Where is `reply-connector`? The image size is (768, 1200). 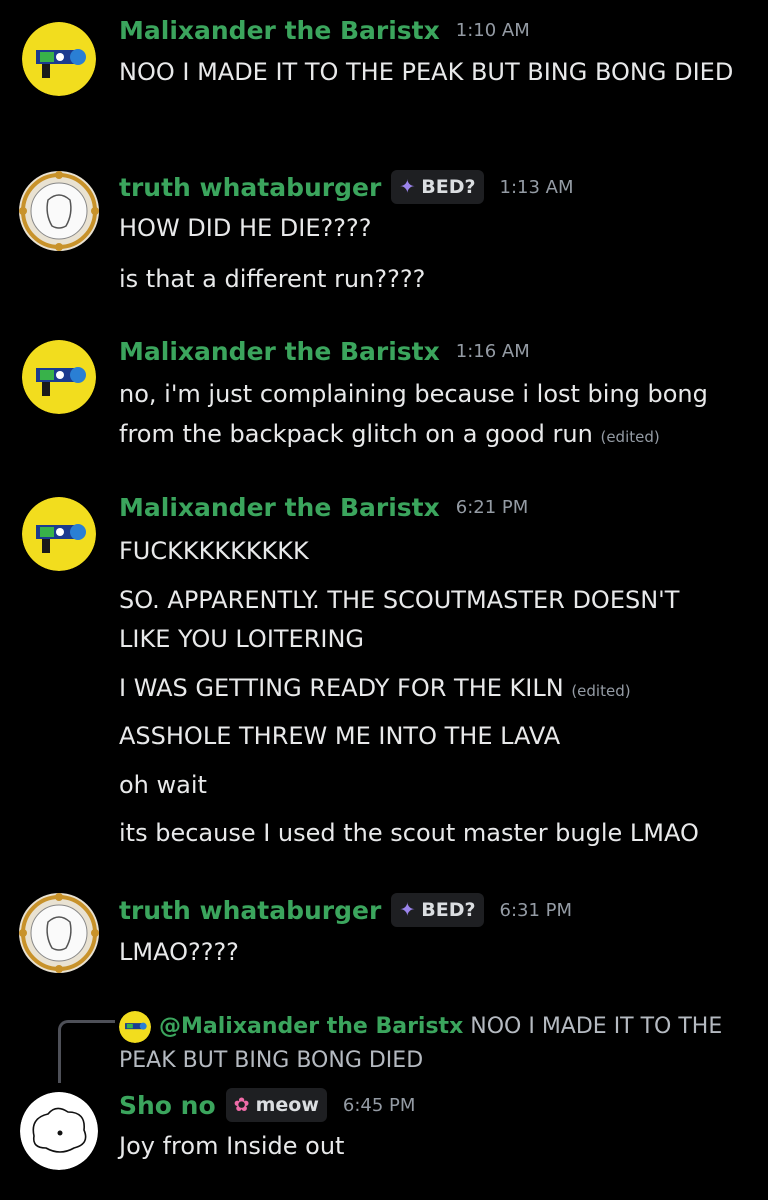 reply-connector is located at coordinates (86, 1051).